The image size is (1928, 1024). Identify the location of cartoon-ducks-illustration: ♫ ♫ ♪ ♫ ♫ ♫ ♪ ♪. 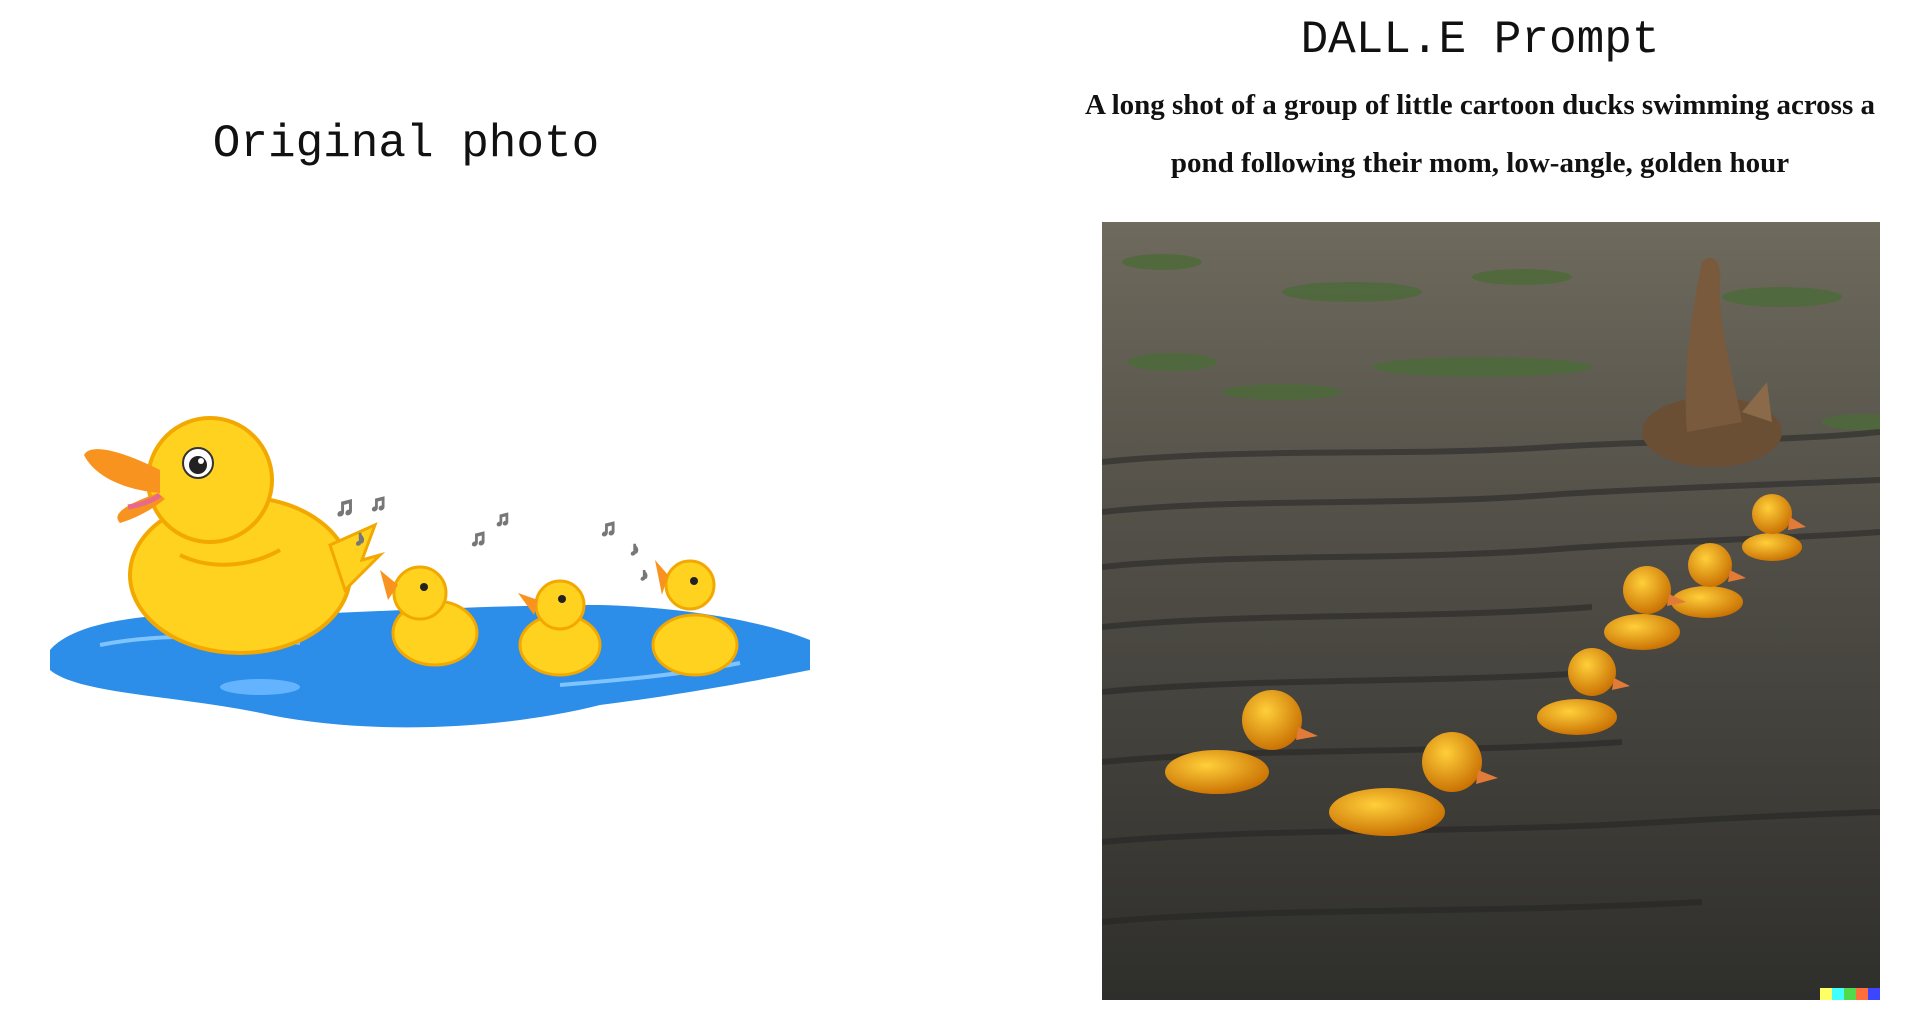
(430, 572).